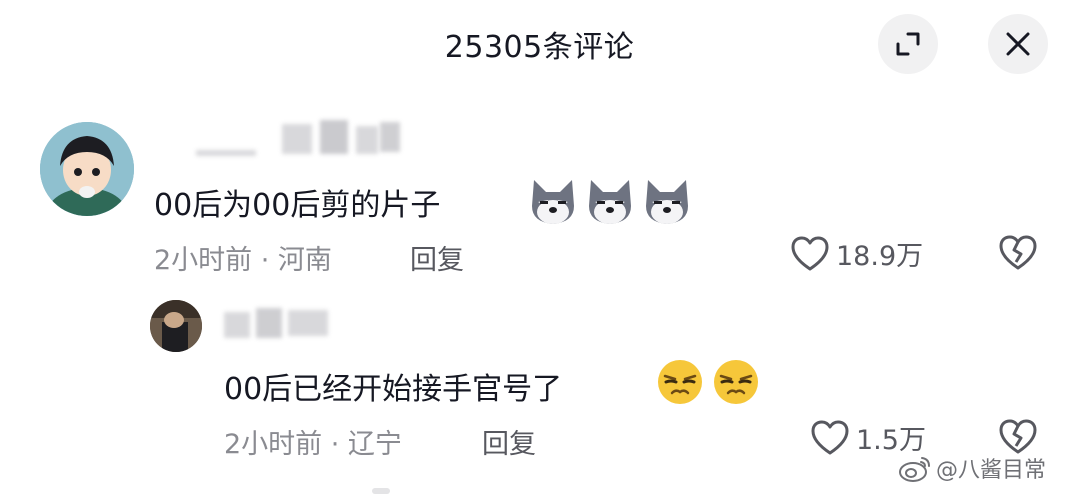  I want to click on close-button, so click(1018, 44).